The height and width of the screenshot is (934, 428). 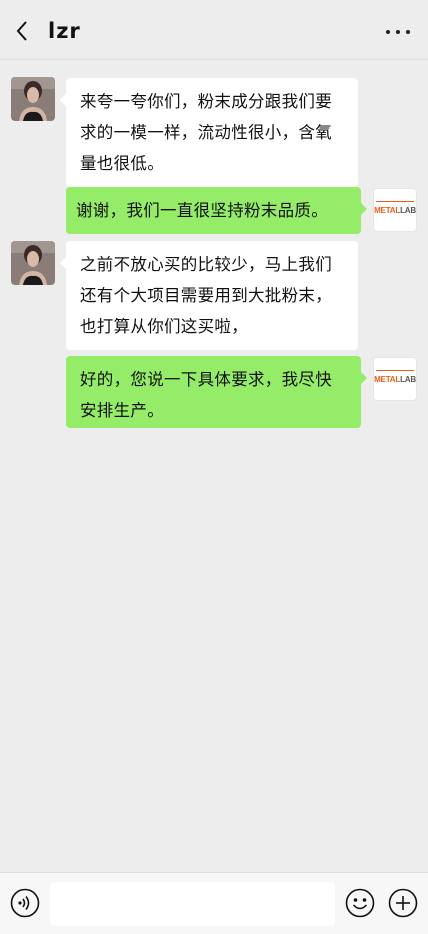 What do you see at coordinates (192, 904) in the screenshot?
I see `message-input` at bounding box center [192, 904].